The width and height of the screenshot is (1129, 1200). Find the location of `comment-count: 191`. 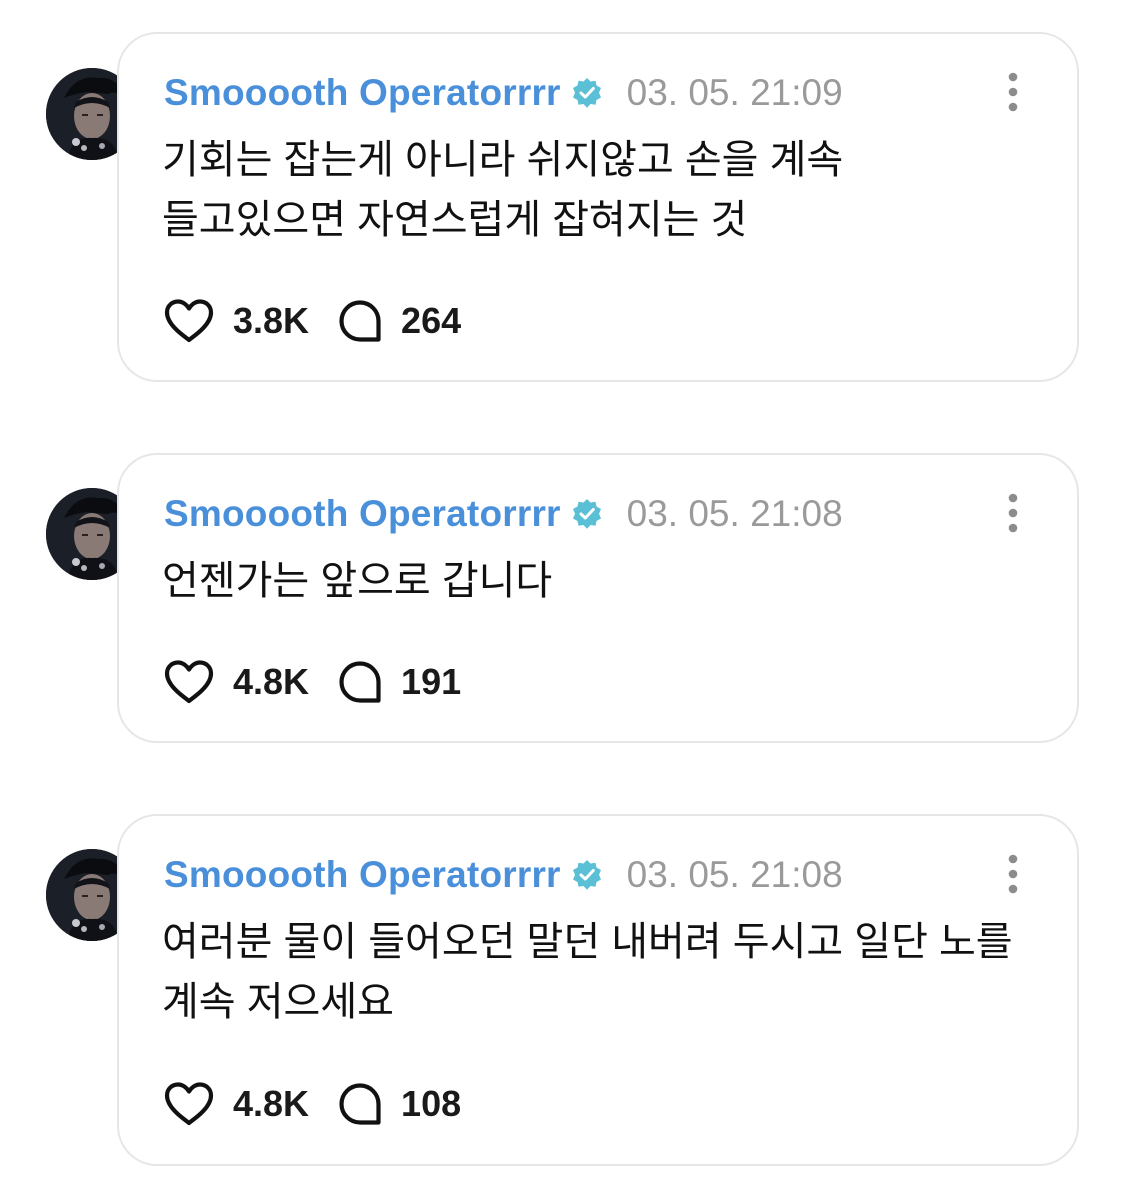

comment-count: 191 is located at coordinates (431, 681).